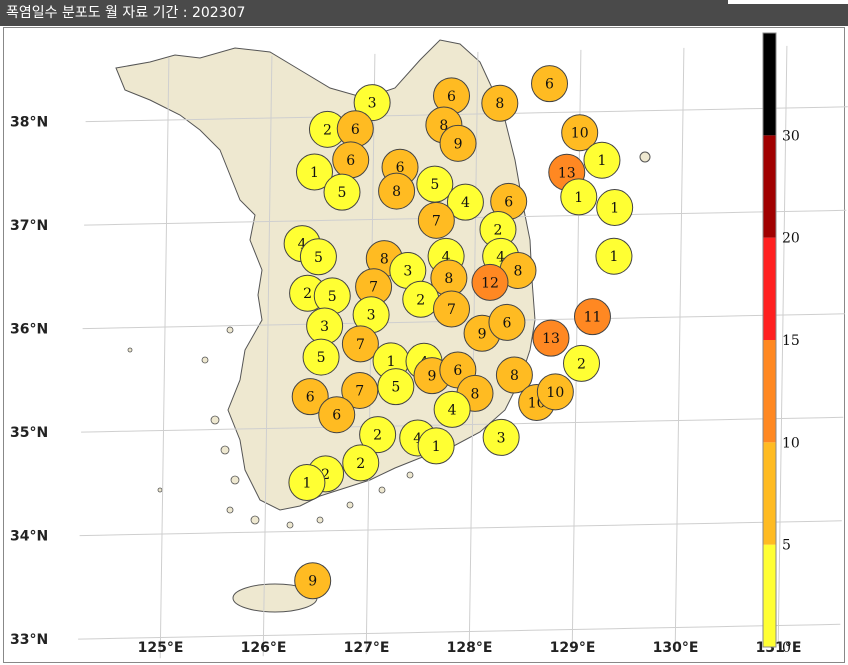 The width and height of the screenshot is (848, 665). What do you see at coordinates (29, 640) in the screenshot?
I see `latitude-label: 33°N` at bounding box center [29, 640].